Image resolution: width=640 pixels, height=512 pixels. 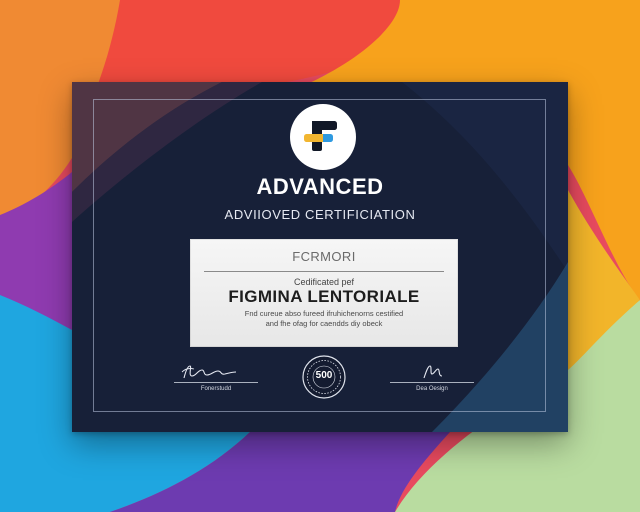 What do you see at coordinates (324, 282) in the screenshot?
I see `certified-intro: Cedificated pef` at bounding box center [324, 282].